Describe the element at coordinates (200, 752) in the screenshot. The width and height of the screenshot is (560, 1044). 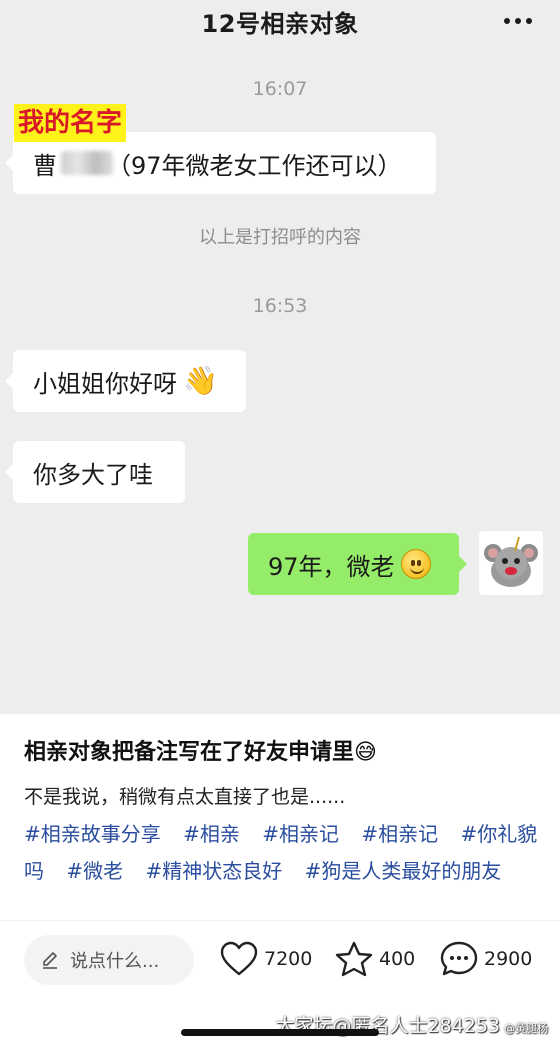
I see `post-title: 相亲对象把备注写在了好友申请里😅` at that location.